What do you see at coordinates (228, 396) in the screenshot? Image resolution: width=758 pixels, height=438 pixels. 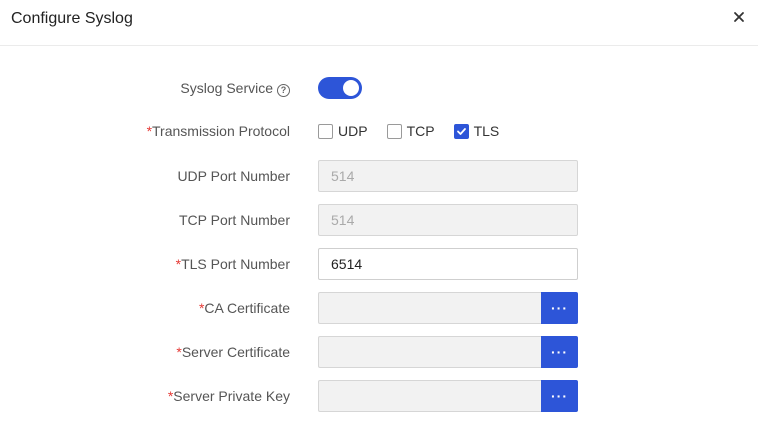 I see `server-private-key-label: *Server Private Key` at bounding box center [228, 396].